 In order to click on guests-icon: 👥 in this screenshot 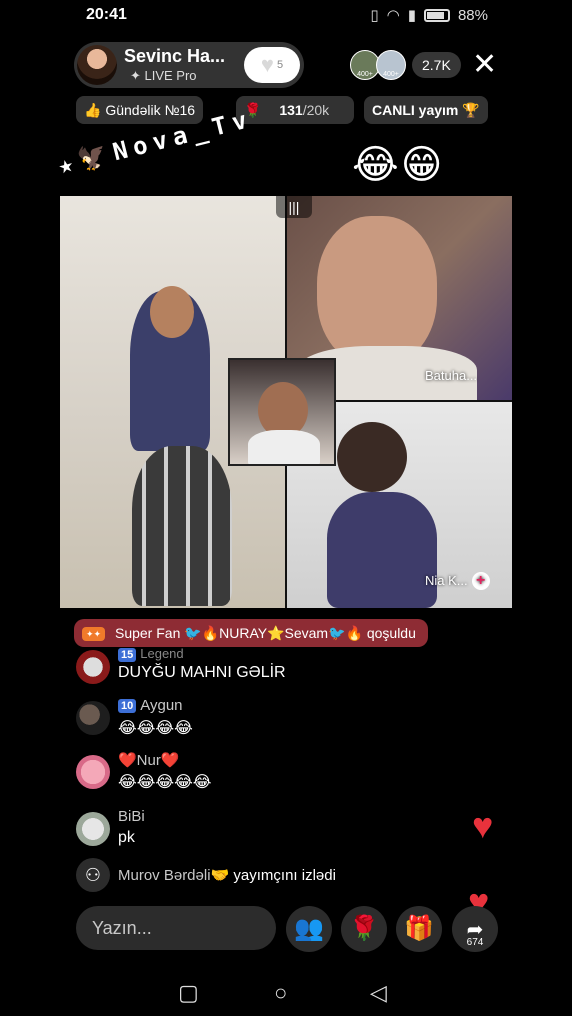, I will do `click(309, 928)`.